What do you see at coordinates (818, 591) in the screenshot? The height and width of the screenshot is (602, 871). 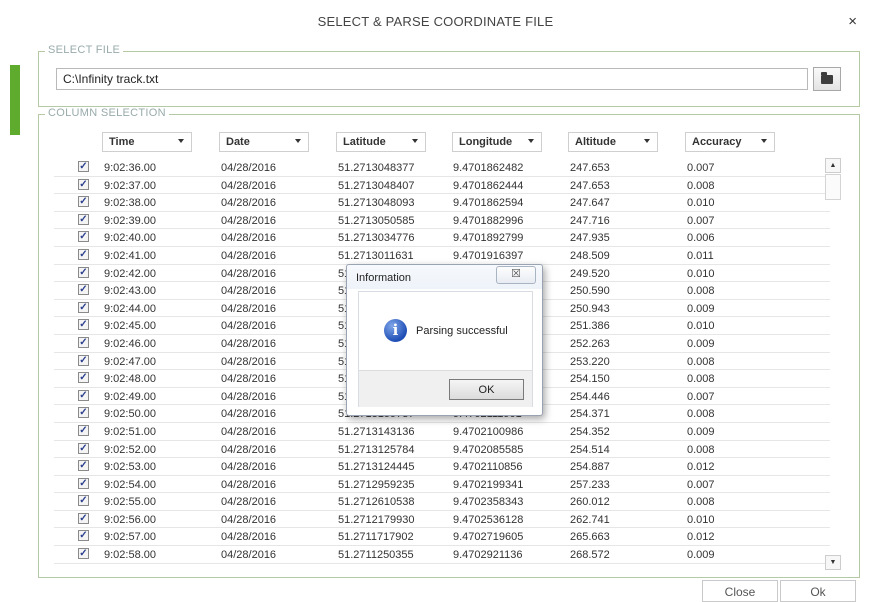 I see `ok-button: Ok` at bounding box center [818, 591].